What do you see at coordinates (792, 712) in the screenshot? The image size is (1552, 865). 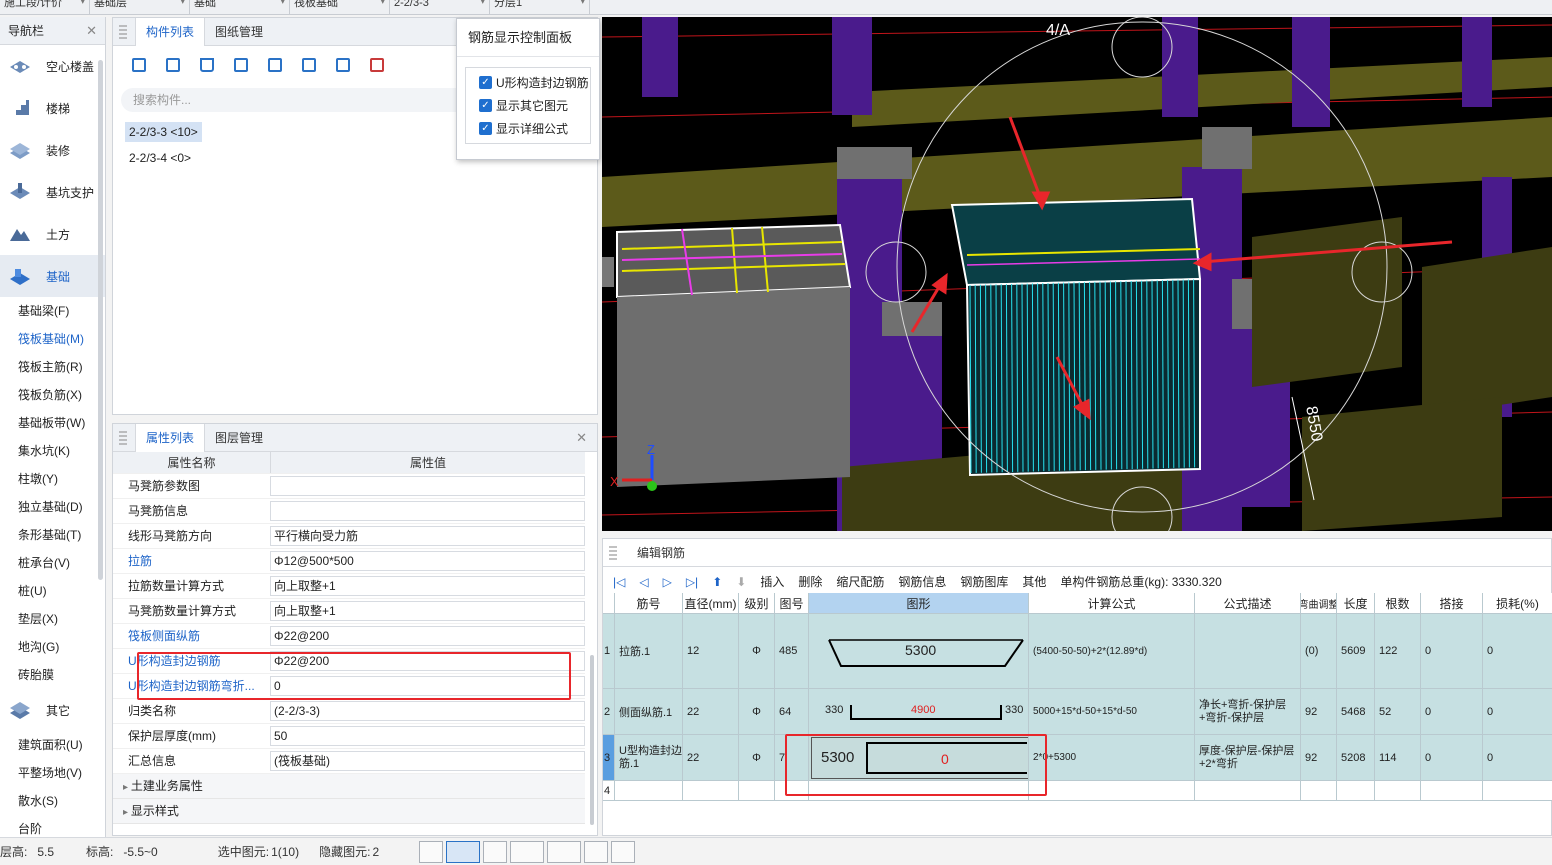 I see `cell-fig-no: 64` at bounding box center [792, 712].